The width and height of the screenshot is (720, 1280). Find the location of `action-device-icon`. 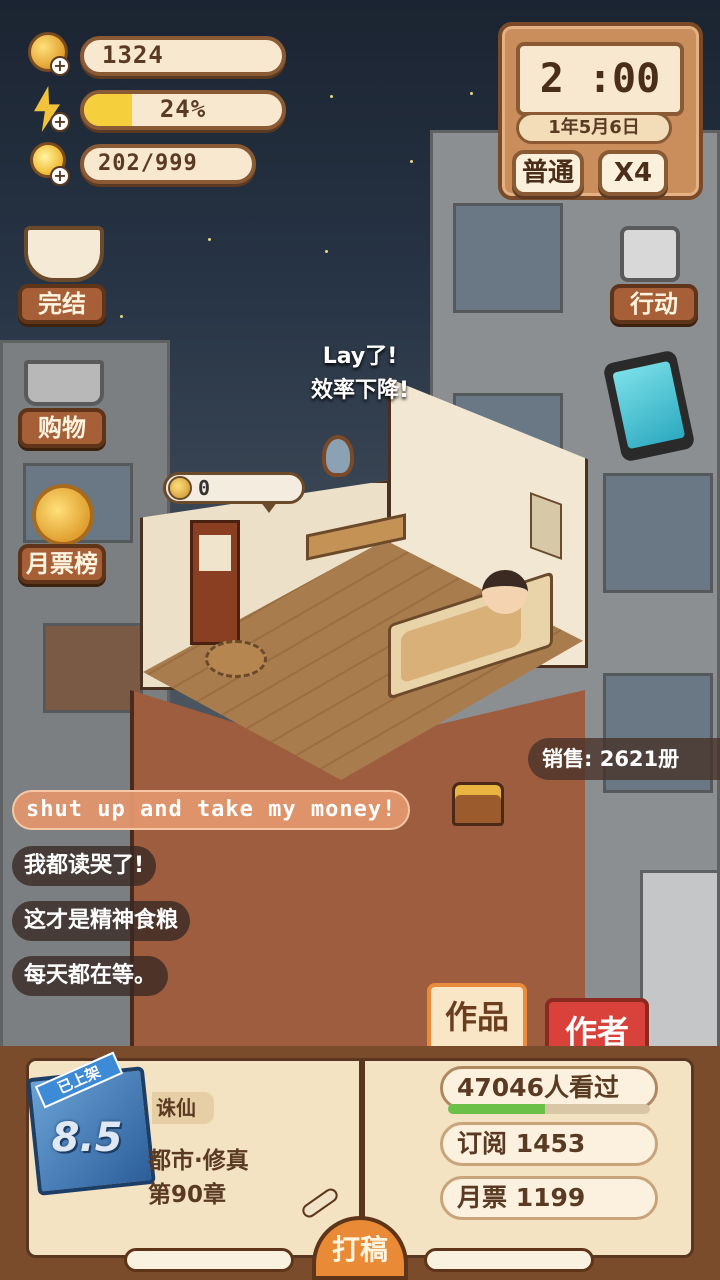

action-device-icon is located at coordinates (650, 254).